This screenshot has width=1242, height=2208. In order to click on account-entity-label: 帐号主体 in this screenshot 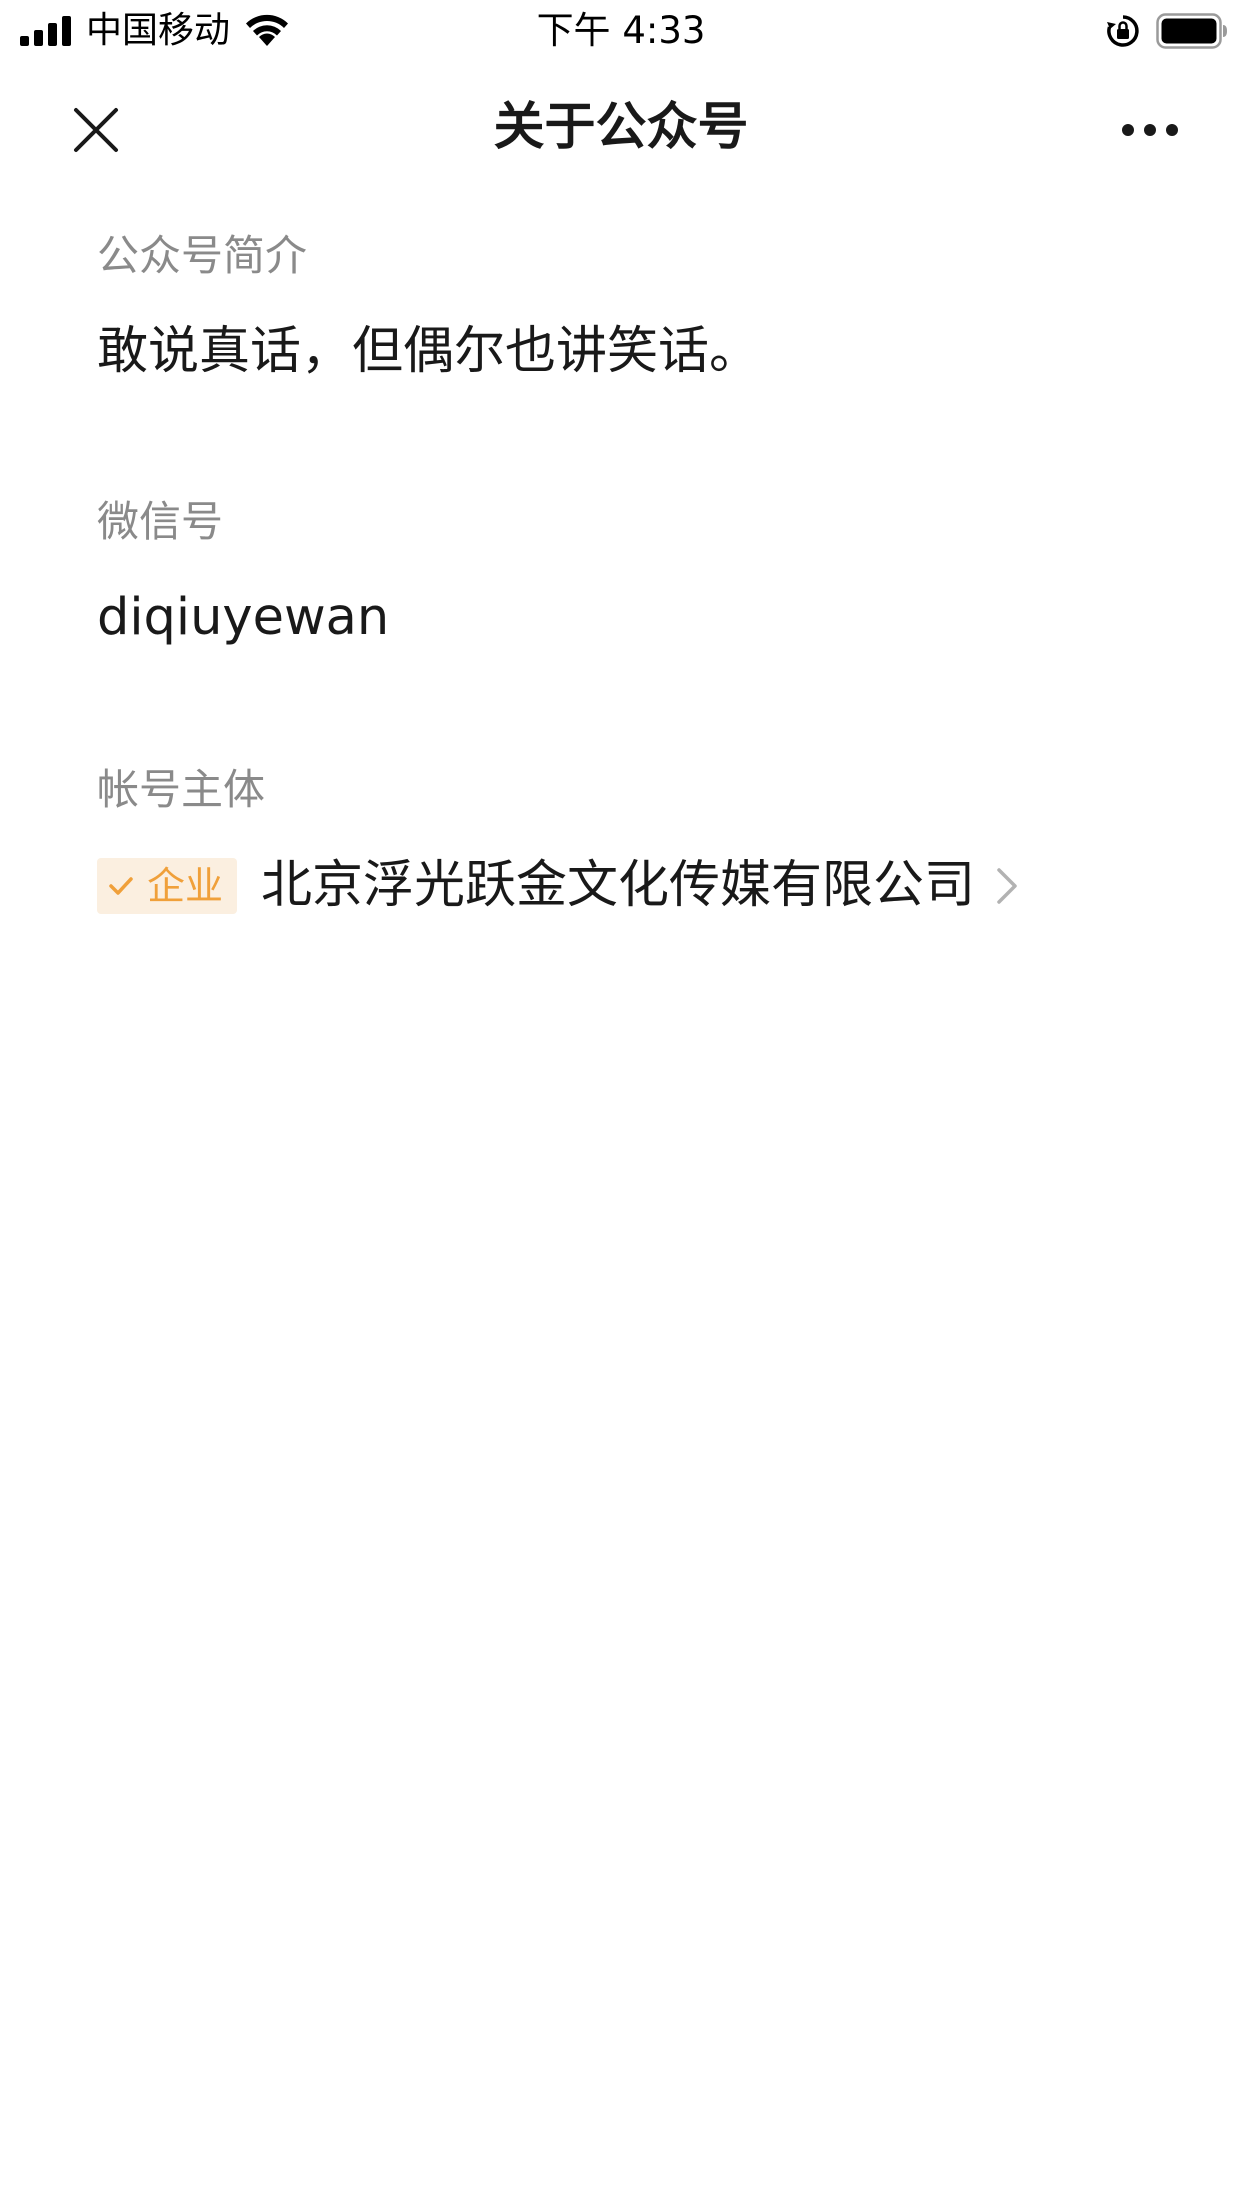, I will do `click(181, 789)`.